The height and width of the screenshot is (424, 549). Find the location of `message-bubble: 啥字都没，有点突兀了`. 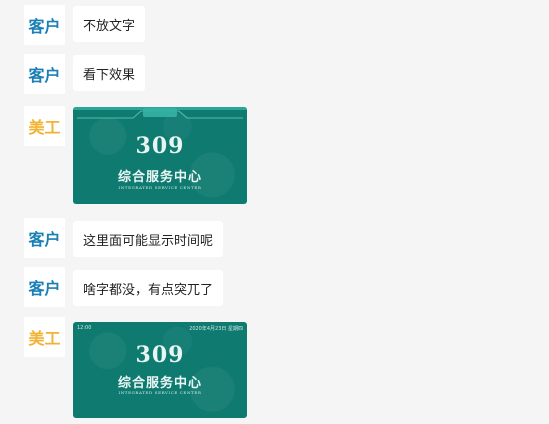

message-bubble: 啥字都没，有点突兀了 is located at coordinates (148, 288).